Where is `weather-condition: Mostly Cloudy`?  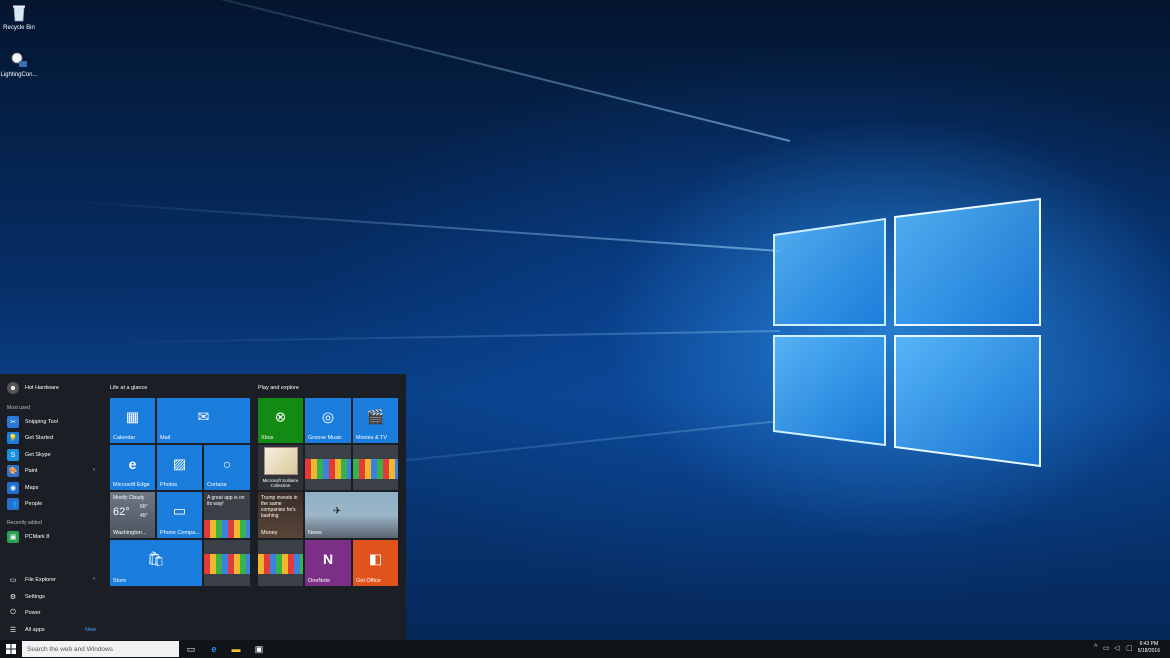
weather-condition: Mostly Cloudy is located at coordinates (129, 498).